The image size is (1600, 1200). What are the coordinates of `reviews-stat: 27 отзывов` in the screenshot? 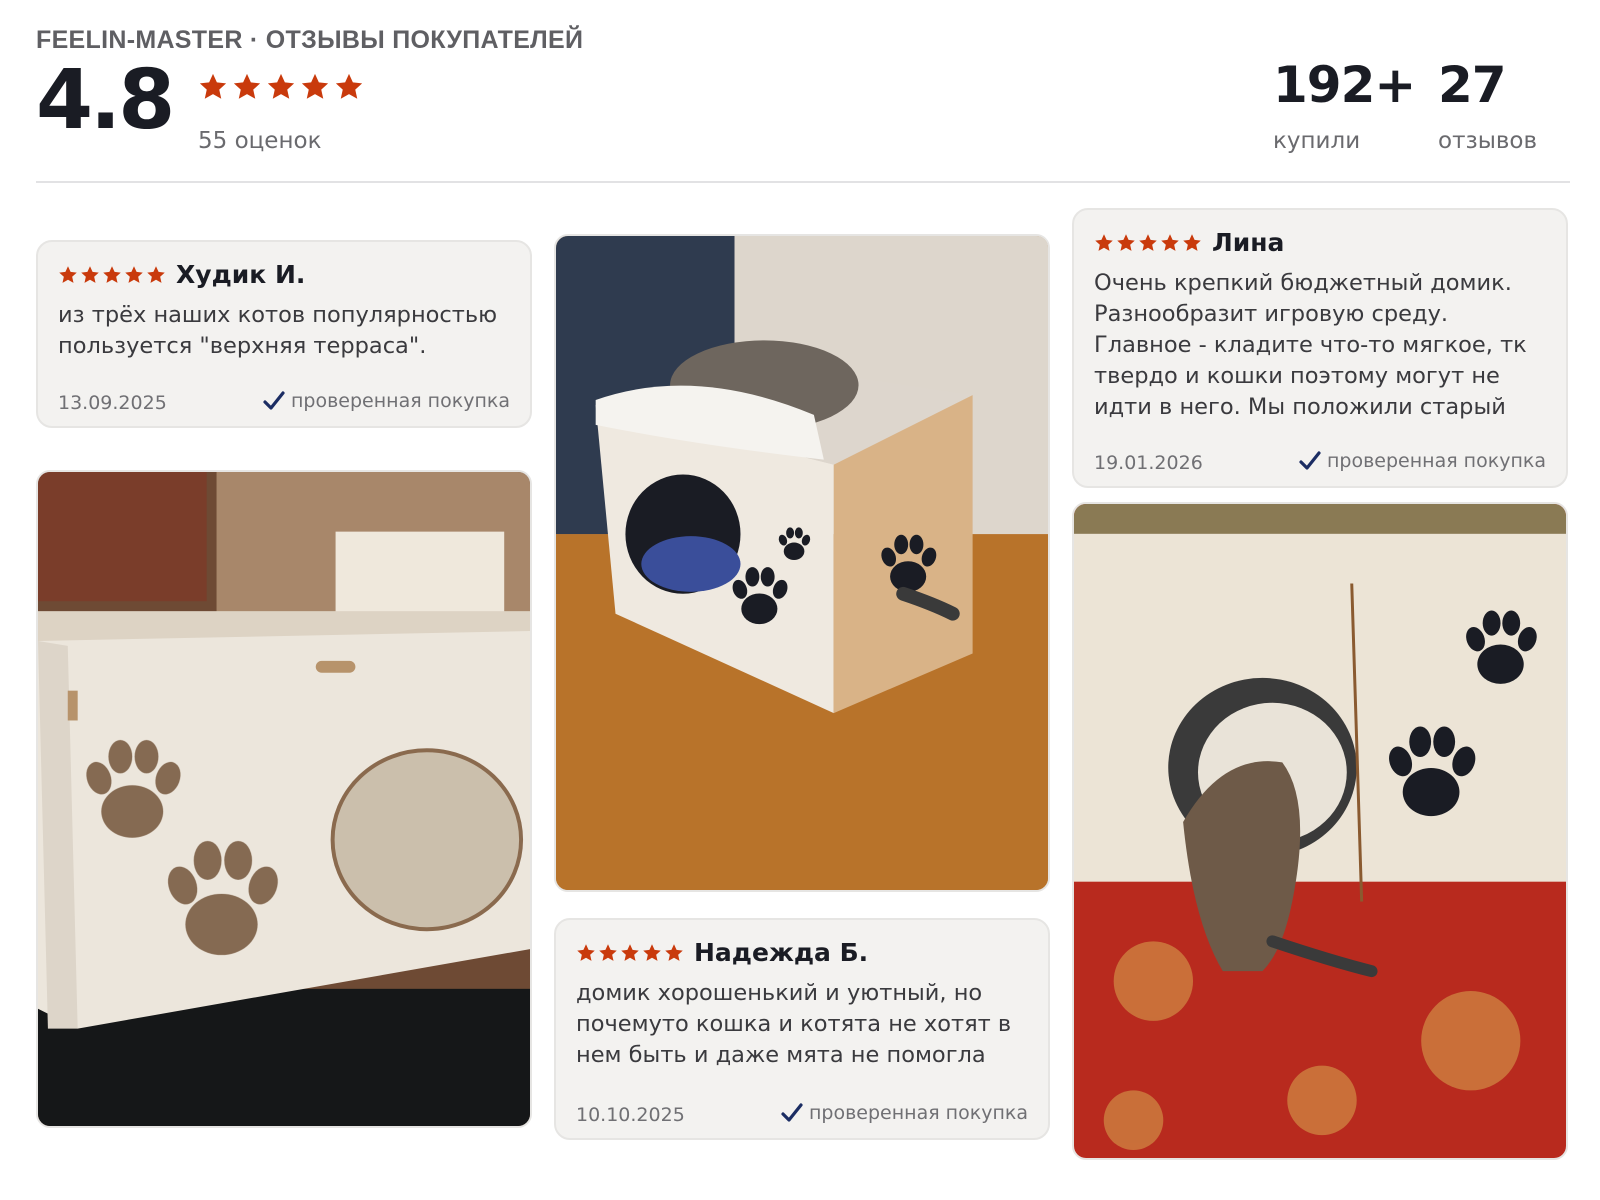 It's located at (1487, 107).